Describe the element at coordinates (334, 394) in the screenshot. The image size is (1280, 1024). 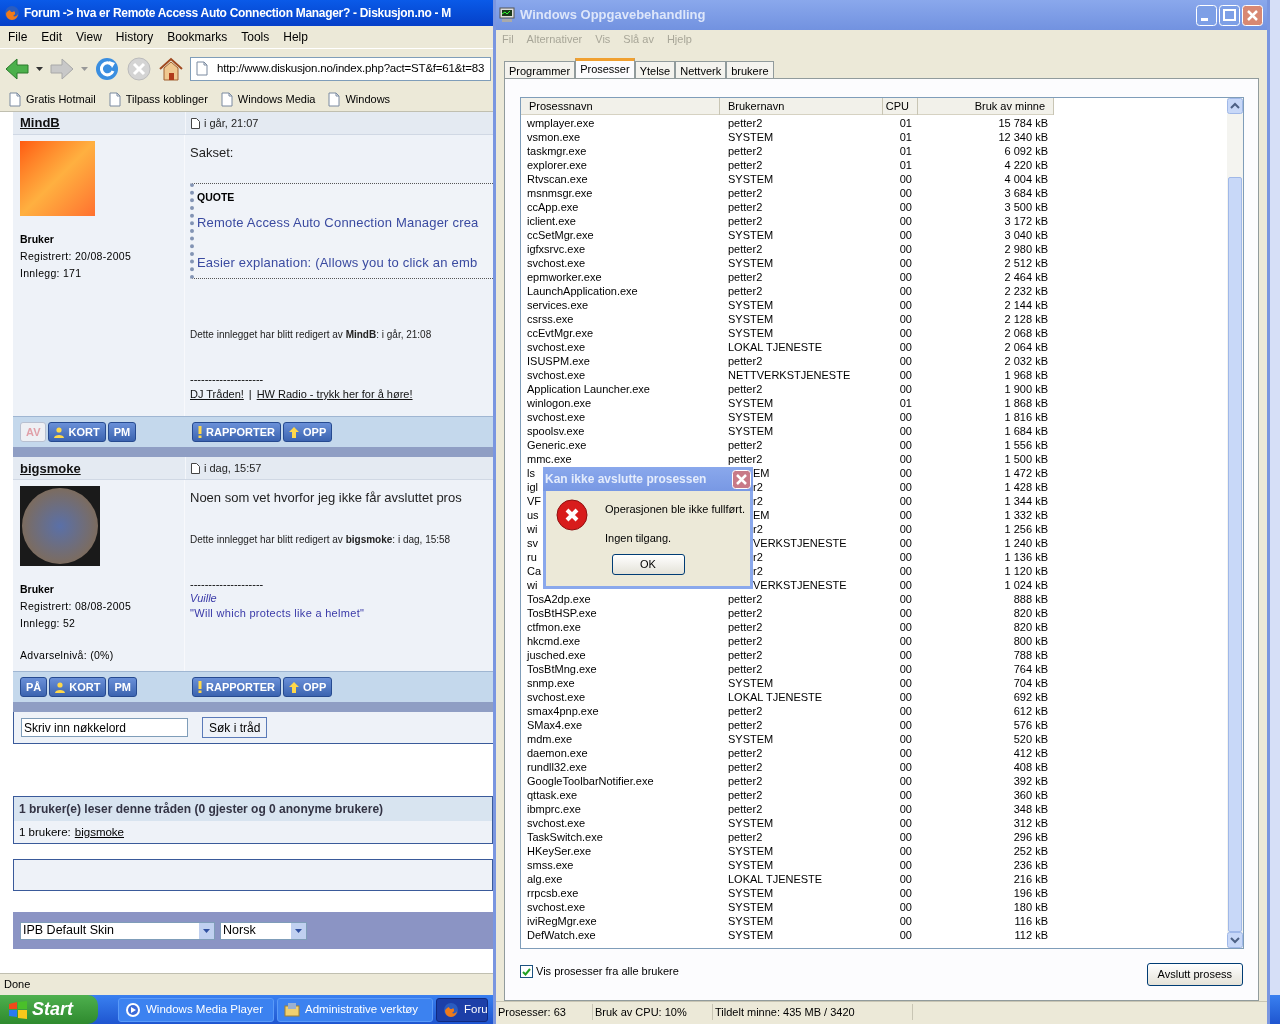
I see `signature-link: HW Radio - trykk her for å høre!` at that location.